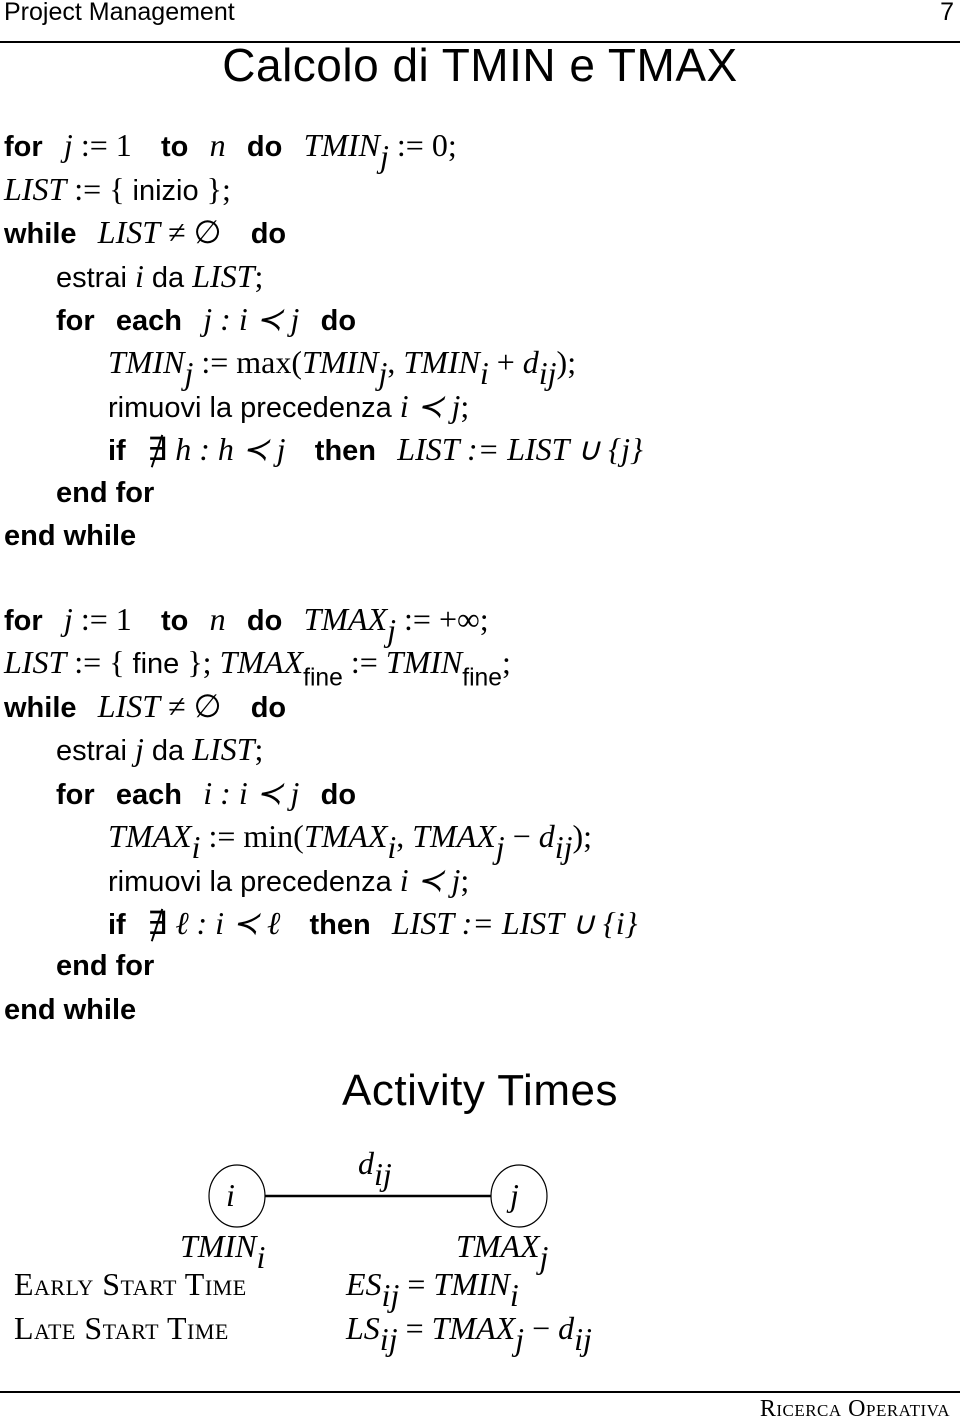 The height and width of the screenshot is (1425, 960). What do you see at coordinates (237, 1196) in the screenshot?
I see `node-i-circle` at bounding box center [237, 1196].